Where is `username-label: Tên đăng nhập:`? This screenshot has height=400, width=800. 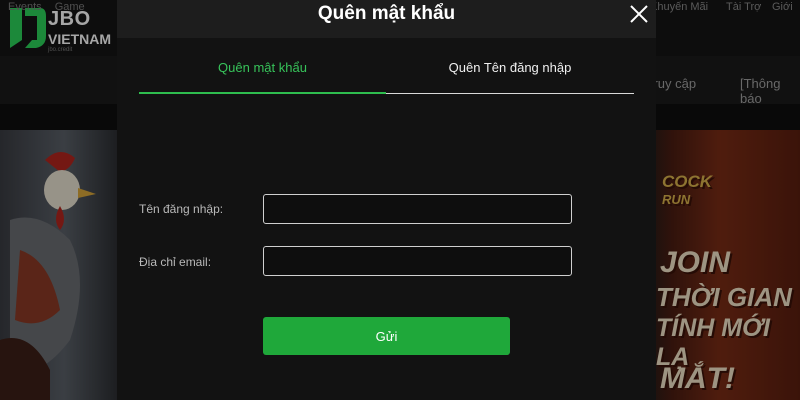
username-label: Tên đăng nhập: is located at coordinates (181, 209).